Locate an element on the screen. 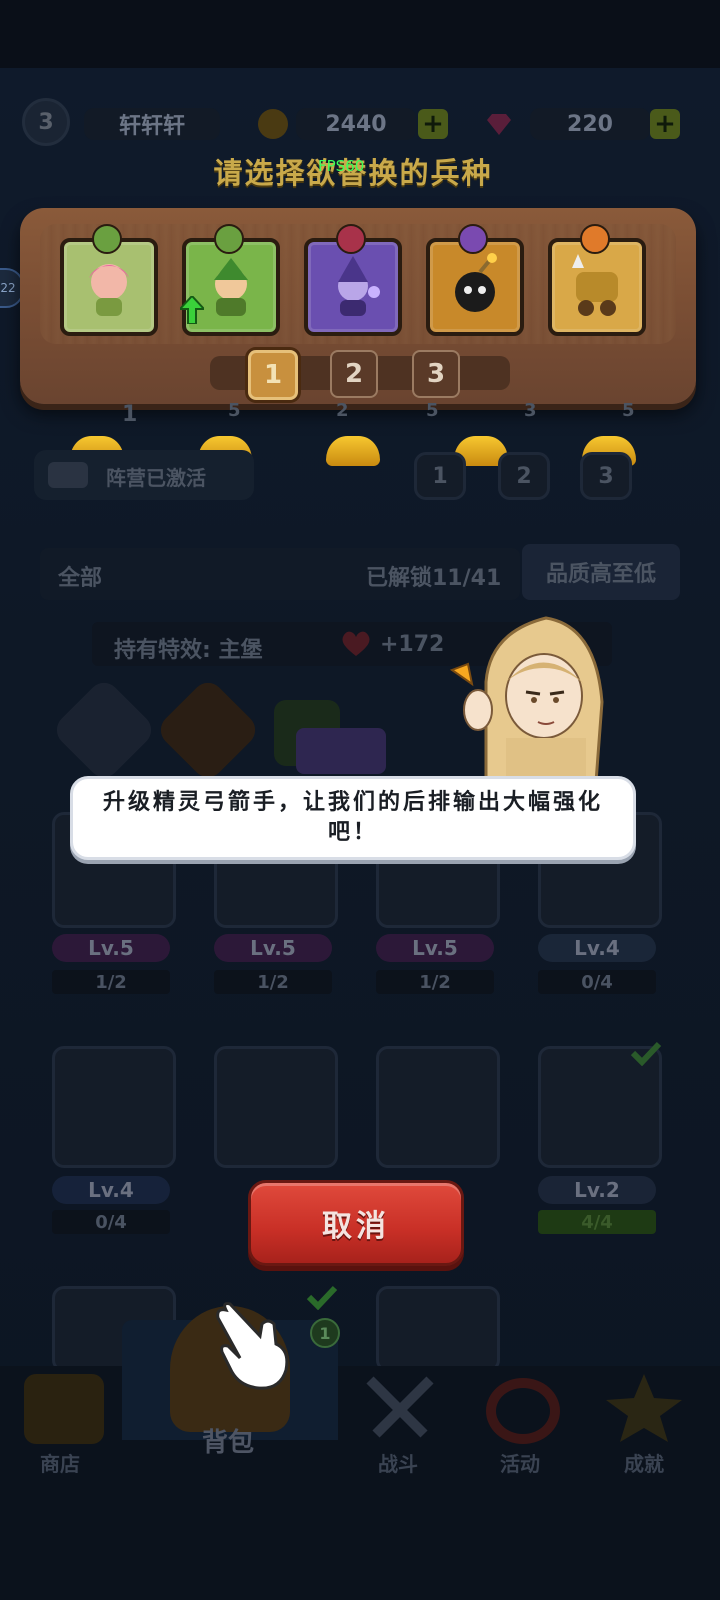 Image resolution: width=720 pixels, height=1600 pixels. formation-tab-label: 3 is located at coordinates (606, 476).